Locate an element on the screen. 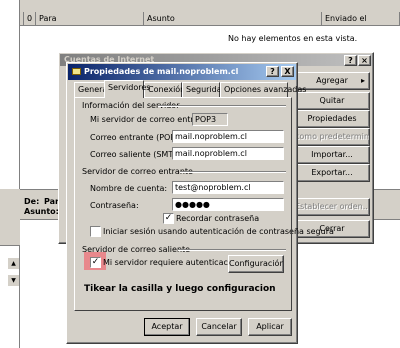 The height and width of the screenshot is (348, 400). cancel-button: Cancelar is located at coordinates (219, 327).